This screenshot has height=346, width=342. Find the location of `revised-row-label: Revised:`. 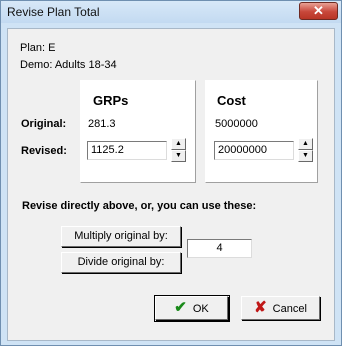

revised-row-label: Revised: is located at coordinates (44, 151).